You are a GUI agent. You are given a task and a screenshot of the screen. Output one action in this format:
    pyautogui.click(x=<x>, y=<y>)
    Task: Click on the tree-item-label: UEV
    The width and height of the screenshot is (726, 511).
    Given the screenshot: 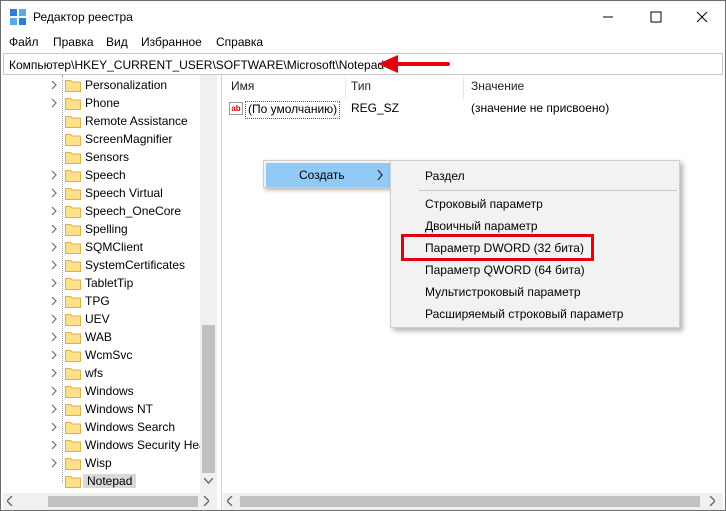 What is the action you would take?
    pyautogui.click(x=97, y=319)
    